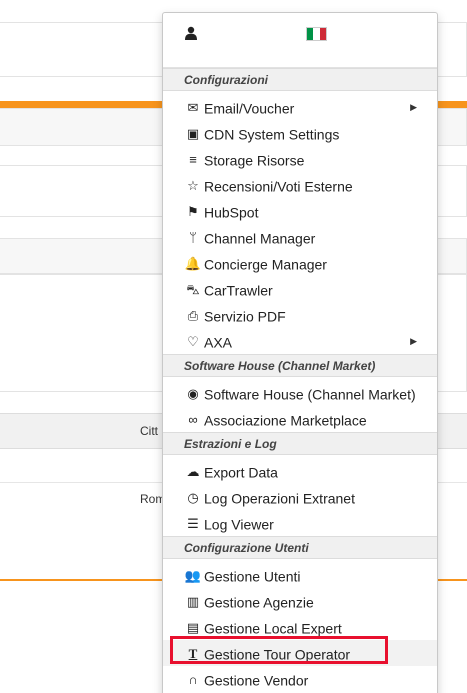  What do you see at coordinates (239, 524) in the screenshot?
I see `menu-item-label: Log Viewer` at bounding box center [239, 524].